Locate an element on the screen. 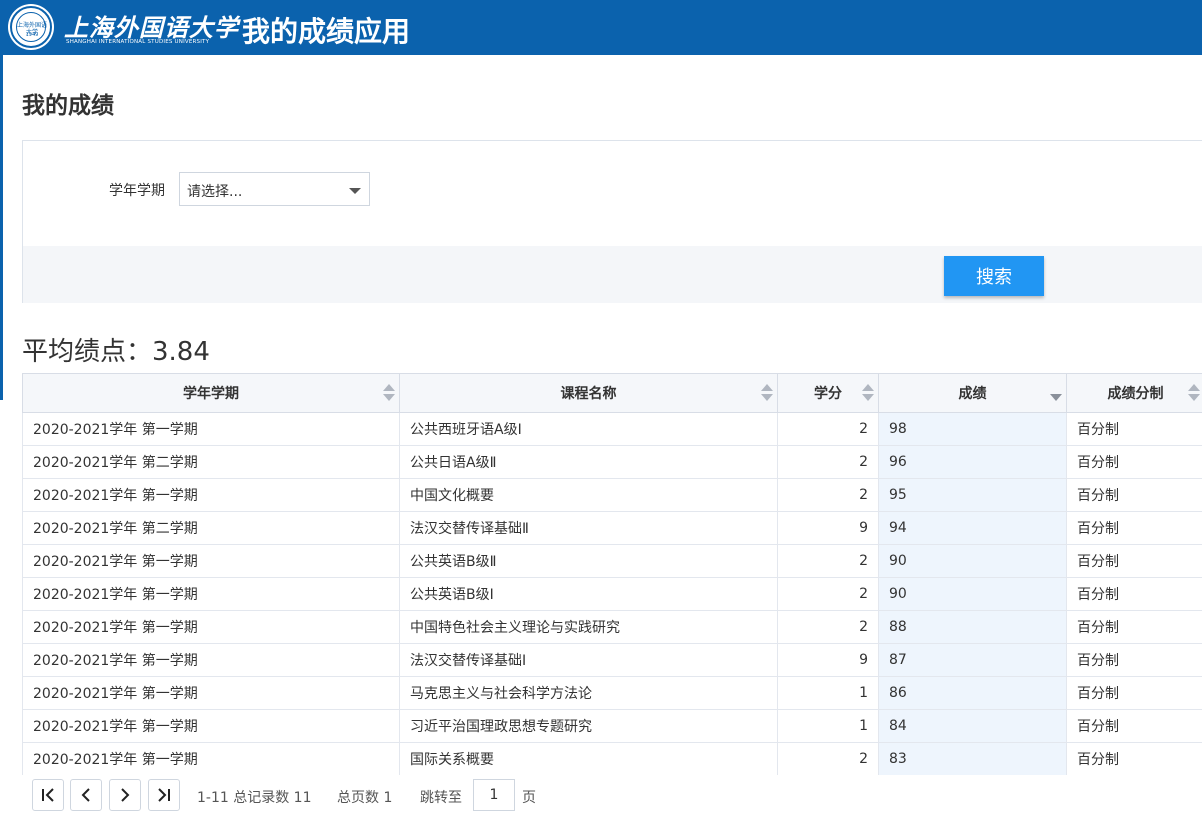 This screenshot has width=1202, height=825. cell-score: 84 is located at coordinates (972, 726).